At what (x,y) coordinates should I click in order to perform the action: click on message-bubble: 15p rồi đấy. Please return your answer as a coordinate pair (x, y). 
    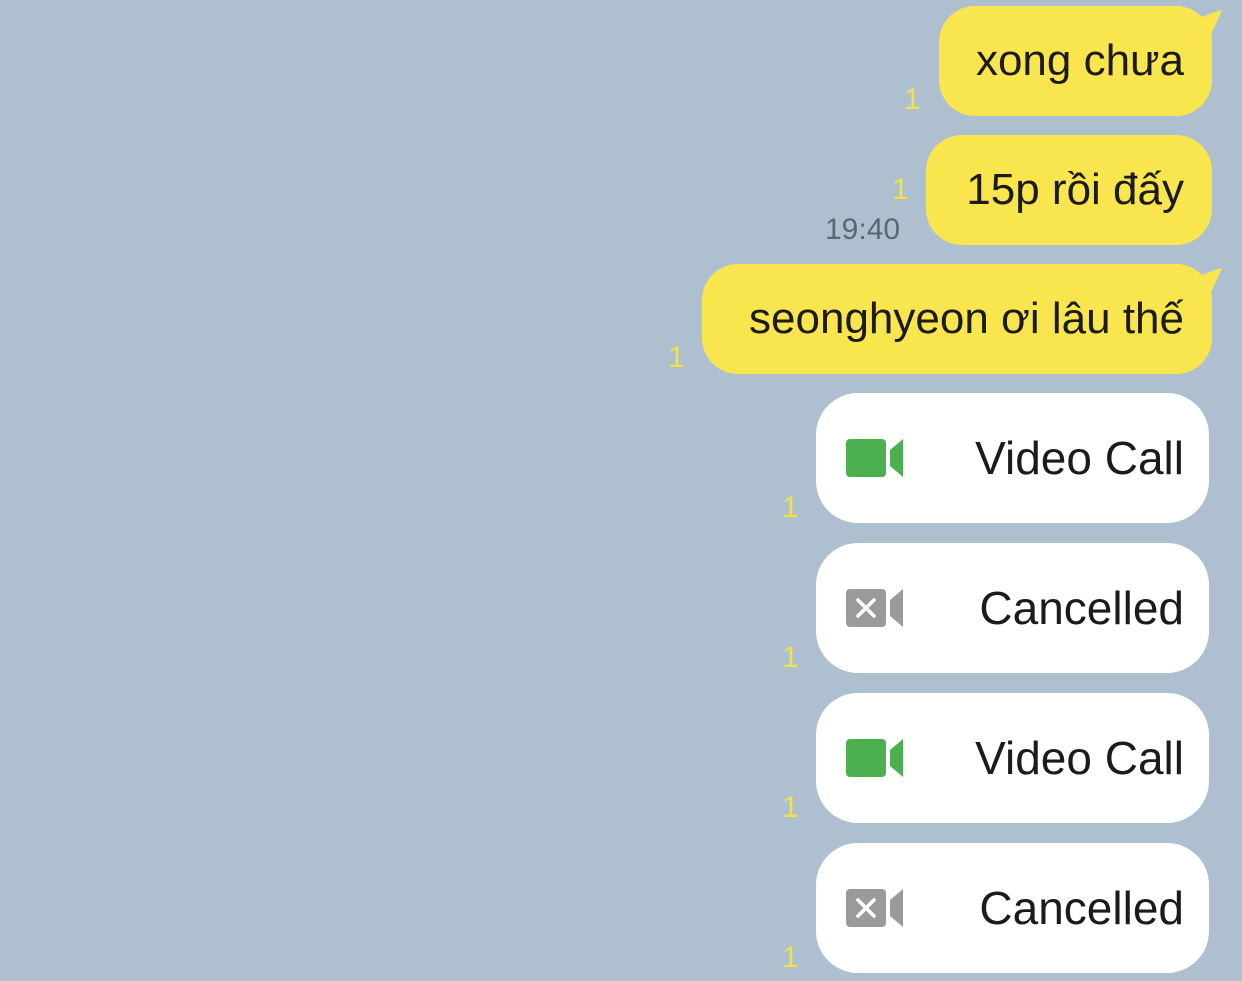
    Looking at the image, I should click on (1069, 190).